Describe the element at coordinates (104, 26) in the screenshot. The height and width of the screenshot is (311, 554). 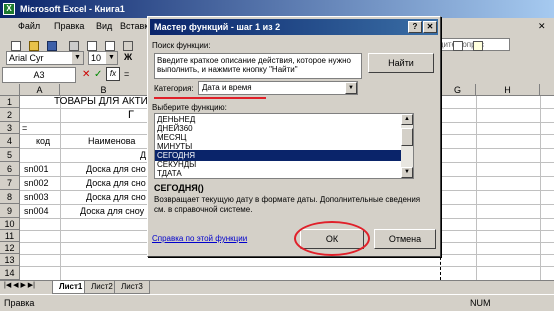
I see `menu-view: Вид` at that location.